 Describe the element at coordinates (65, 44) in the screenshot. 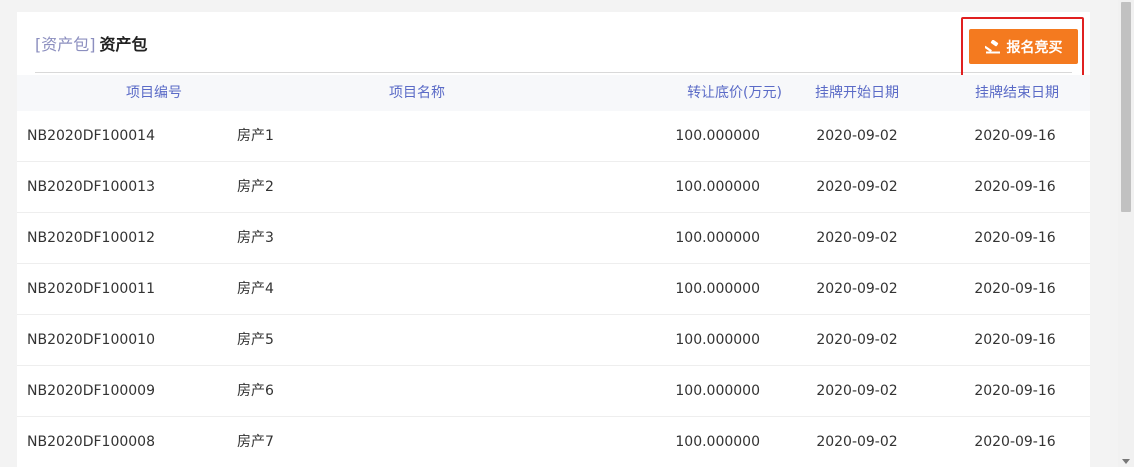

I see `title-tag: [资产包]` at that location.